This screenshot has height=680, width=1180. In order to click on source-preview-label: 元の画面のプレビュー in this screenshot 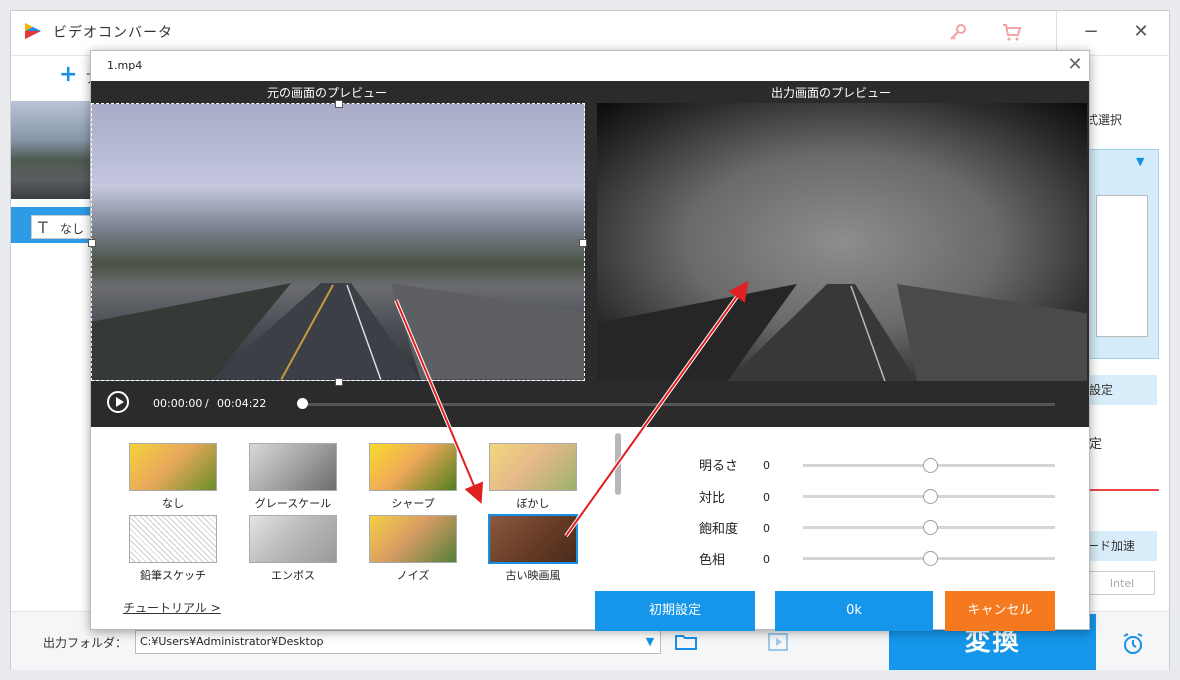, I will do `click(327, 93)`.